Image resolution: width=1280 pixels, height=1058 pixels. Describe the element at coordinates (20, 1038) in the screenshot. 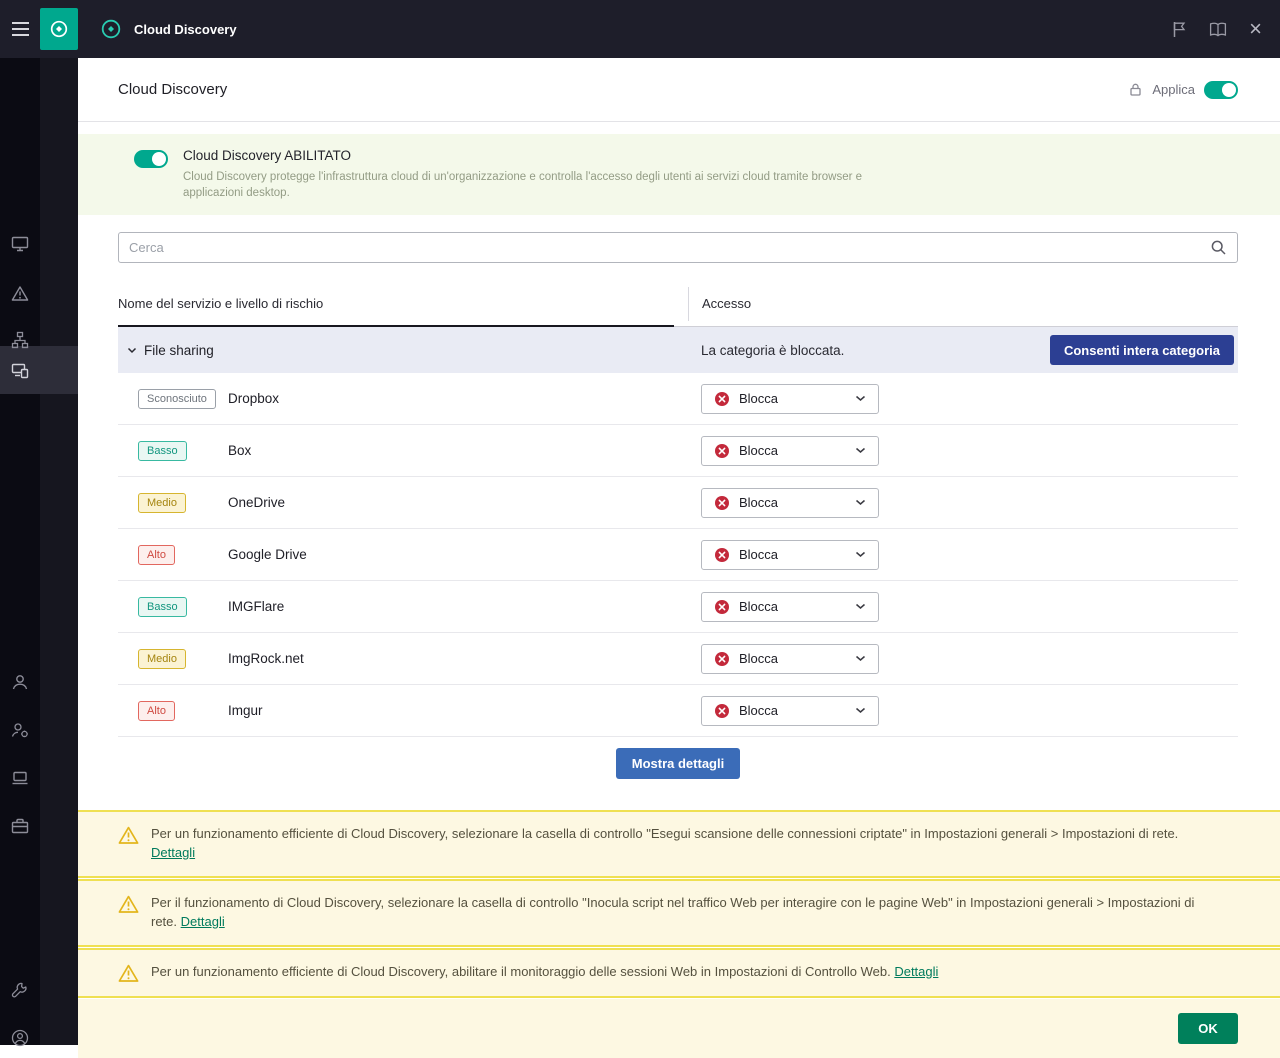

I see `user-circle-icon` at that location.